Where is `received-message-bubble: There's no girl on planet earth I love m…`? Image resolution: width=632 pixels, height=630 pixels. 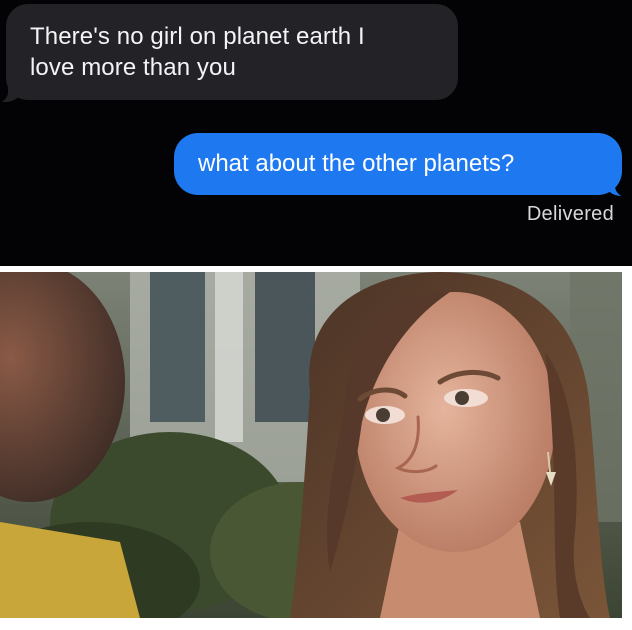 received-message-bubble: There's no girl on planet earth I love m… is located at coordinates (232, 52).